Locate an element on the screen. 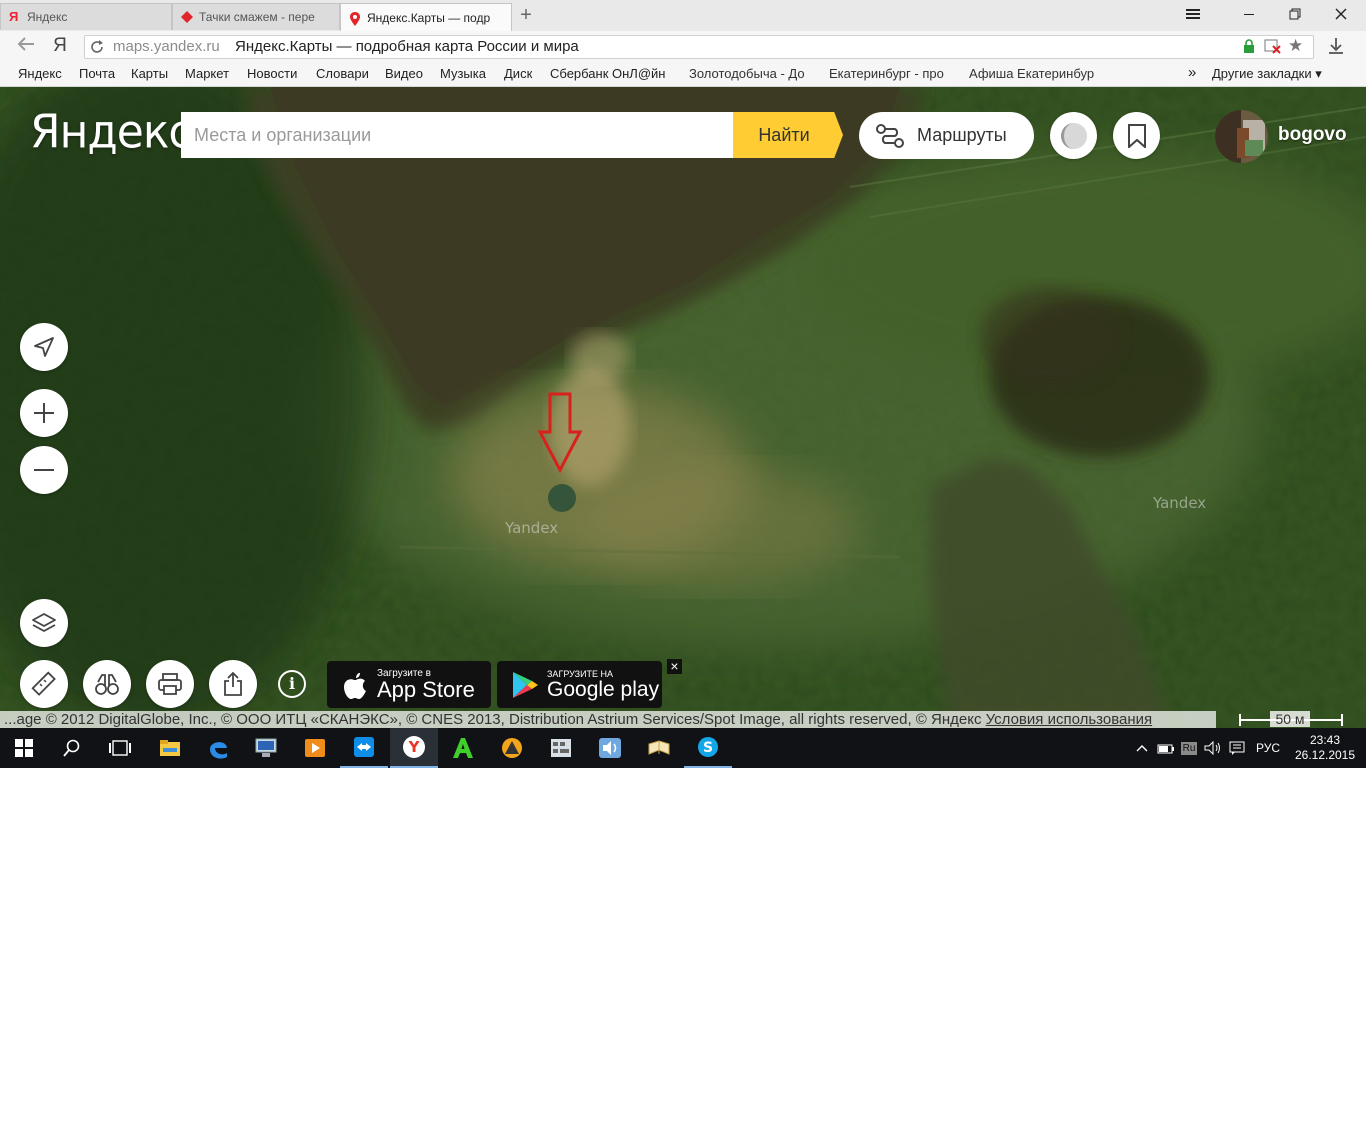  terms-link: Условия использования is located at coordinates (1069, 719).